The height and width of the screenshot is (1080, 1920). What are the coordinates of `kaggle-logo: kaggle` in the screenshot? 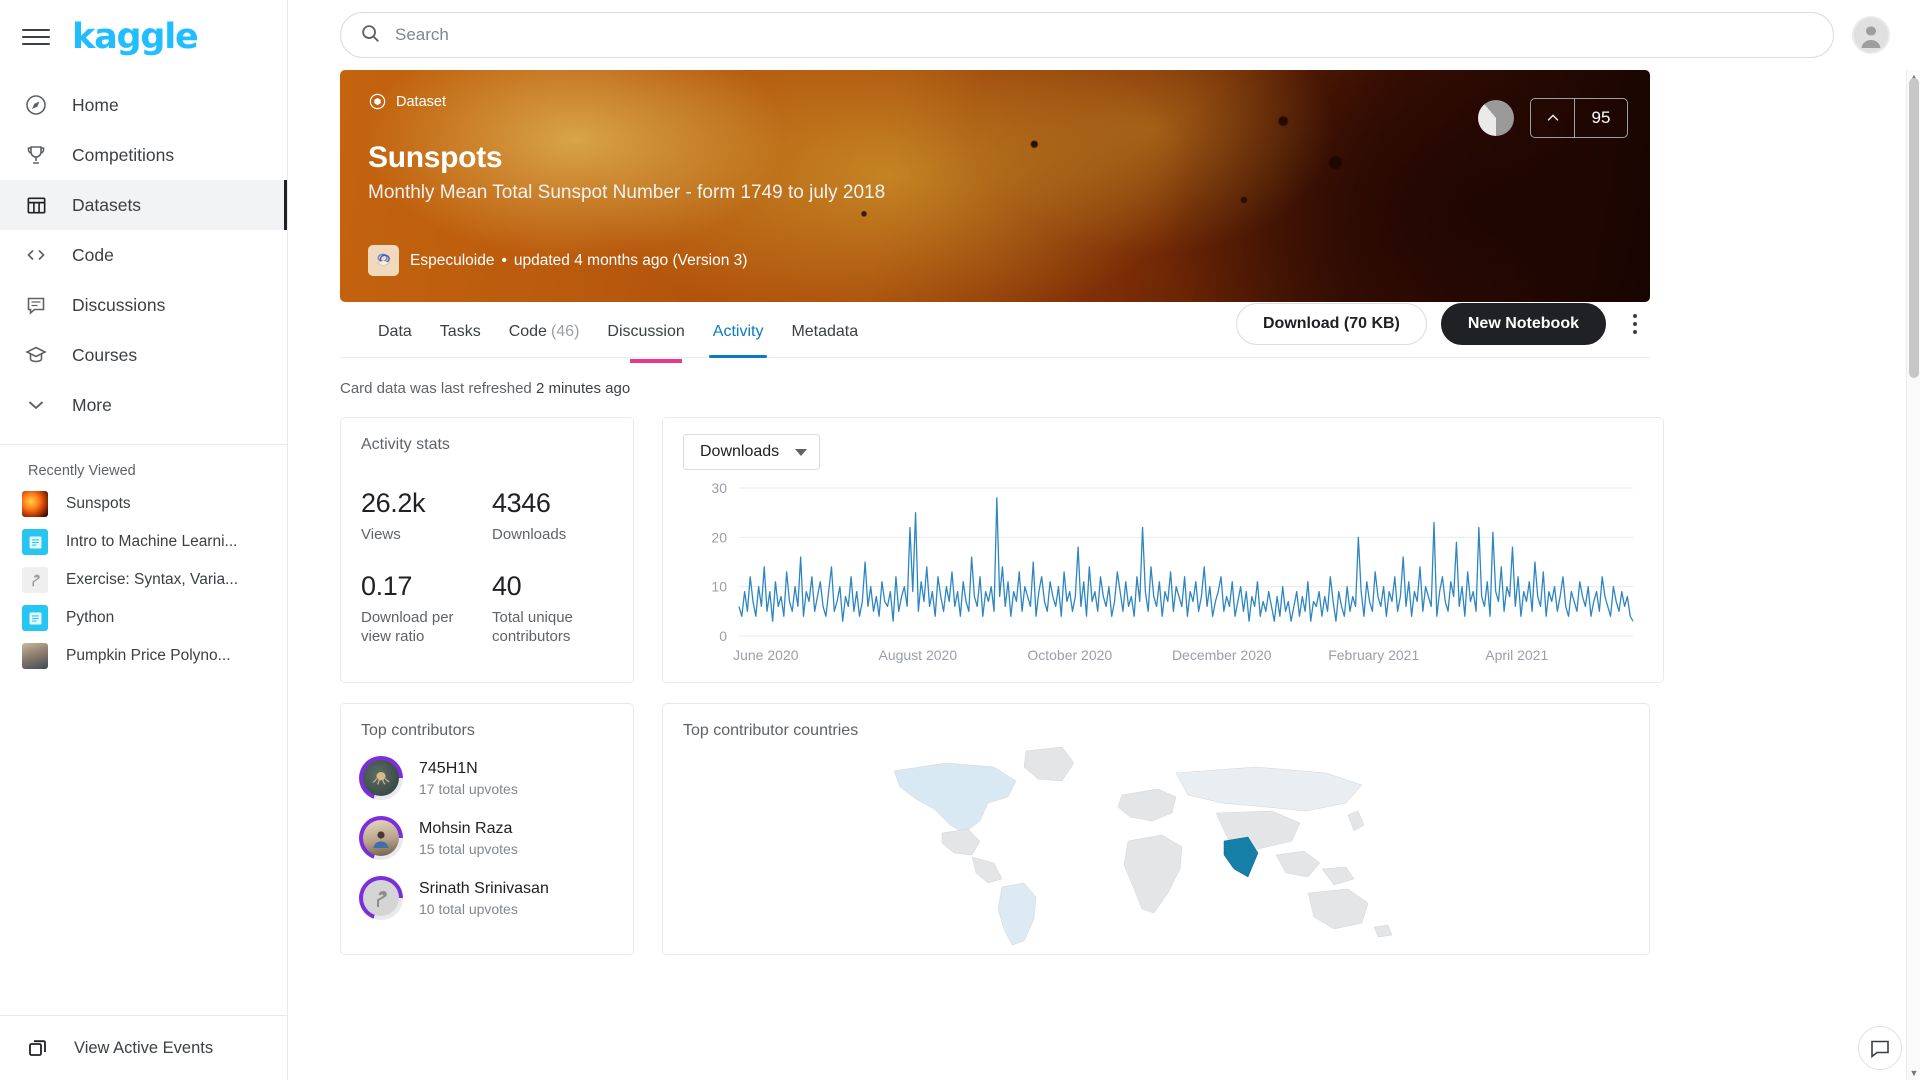 It's located at (135, 37).